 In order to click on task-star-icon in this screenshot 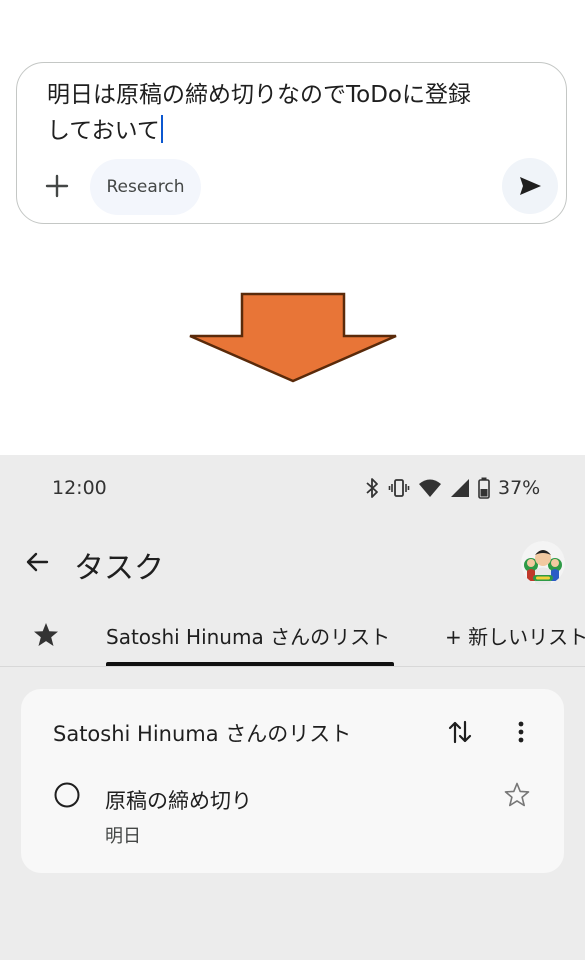, I will do `click(517, 795)`.